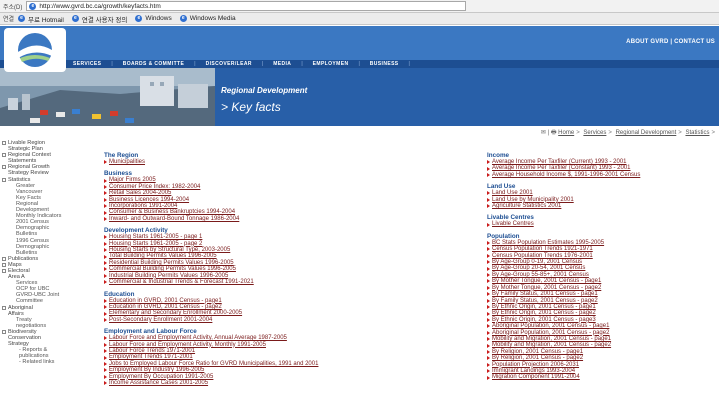 This screenshot has width=719, height=420. What do you see at coordinates (498, 155) in the screenshot?
I see `section-title: Income` at bounding box center [498, 155].